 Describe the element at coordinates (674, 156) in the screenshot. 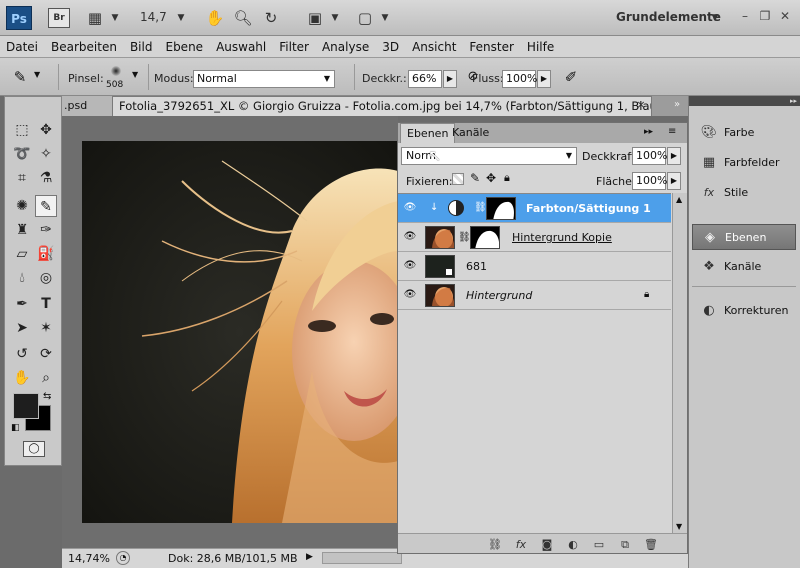

I see `layer-opacity-slider: ▶` at that location.